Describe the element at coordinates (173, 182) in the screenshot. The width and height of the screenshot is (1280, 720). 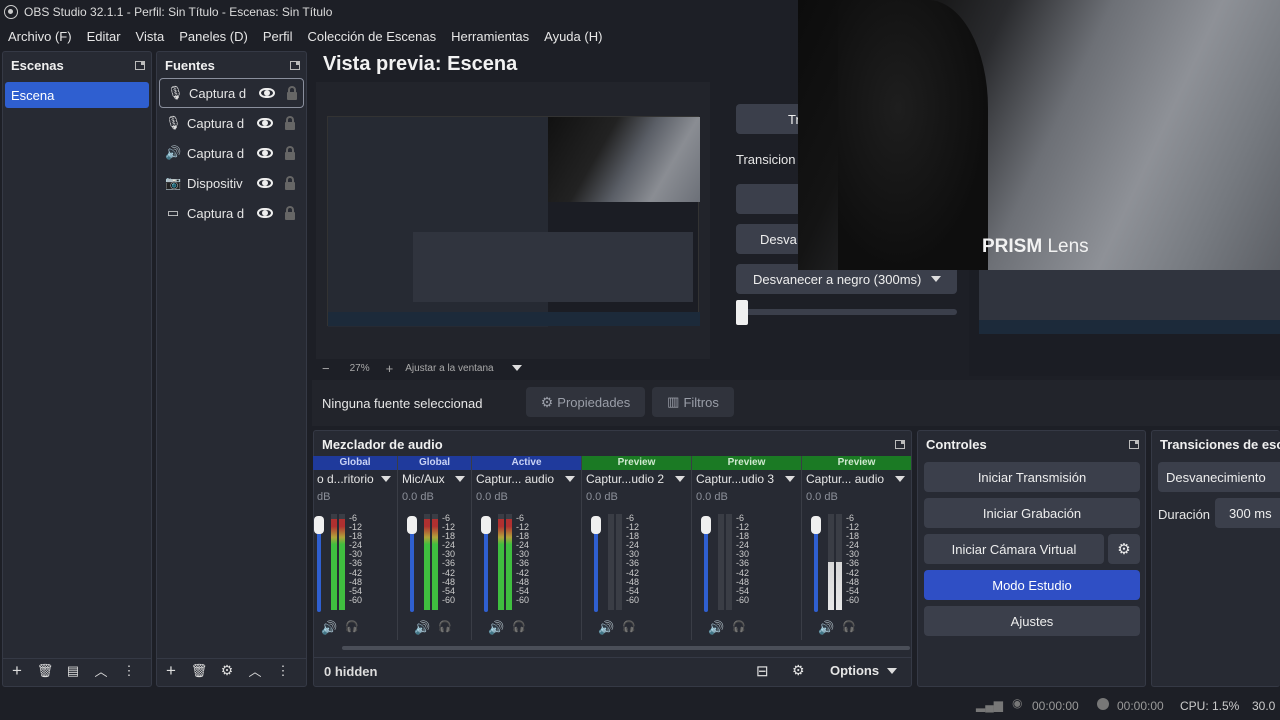
I see `camera-icon: 📷` at that location.